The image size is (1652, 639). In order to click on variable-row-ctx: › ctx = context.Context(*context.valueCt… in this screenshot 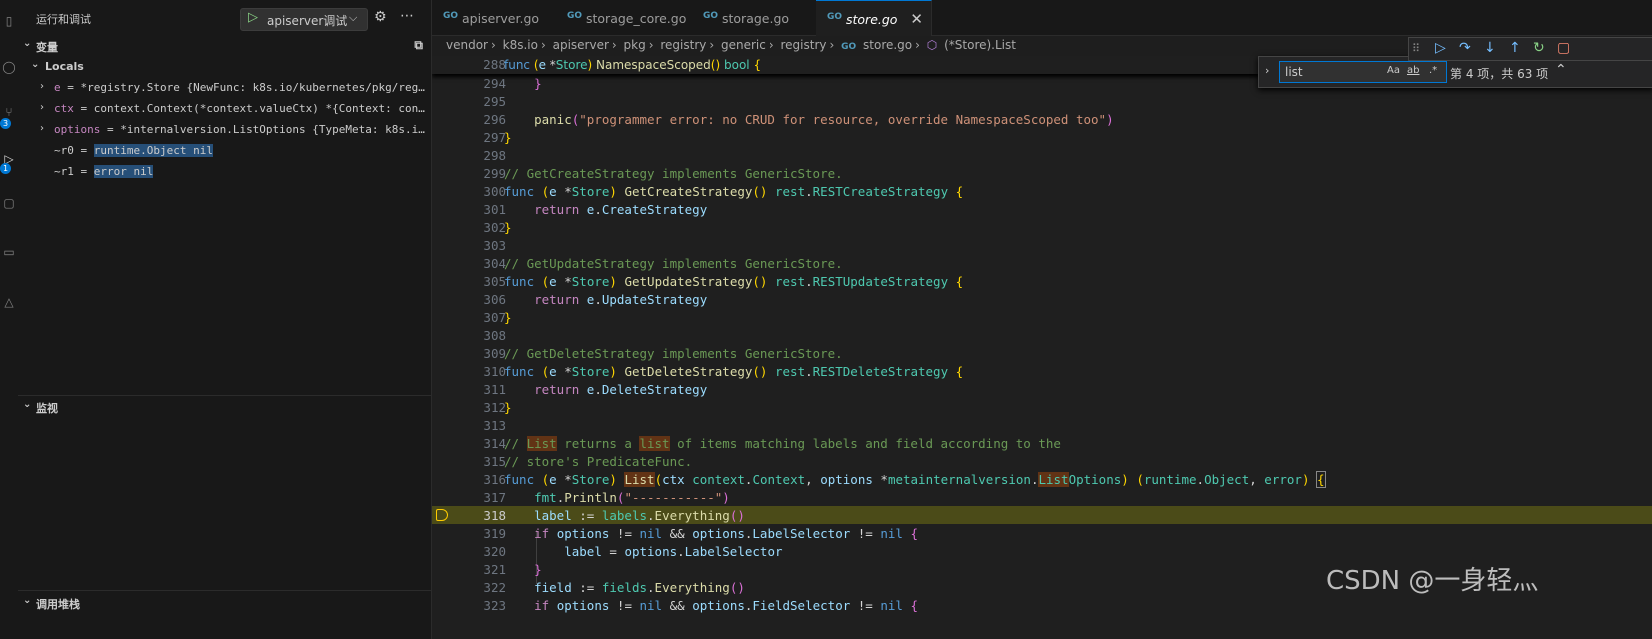, I will do `click(233, 109)`.